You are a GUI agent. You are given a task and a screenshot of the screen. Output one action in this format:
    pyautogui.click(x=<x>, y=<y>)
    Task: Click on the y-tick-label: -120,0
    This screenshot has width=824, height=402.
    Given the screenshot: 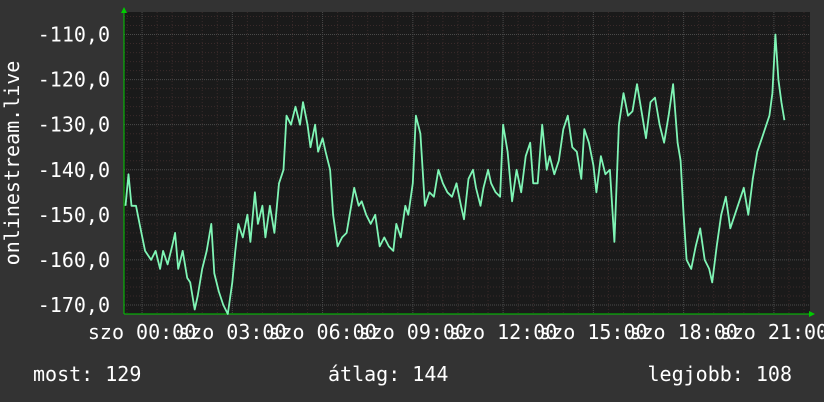 What is the action you would take?
    pyautogui.click(x=74, y=80)
    